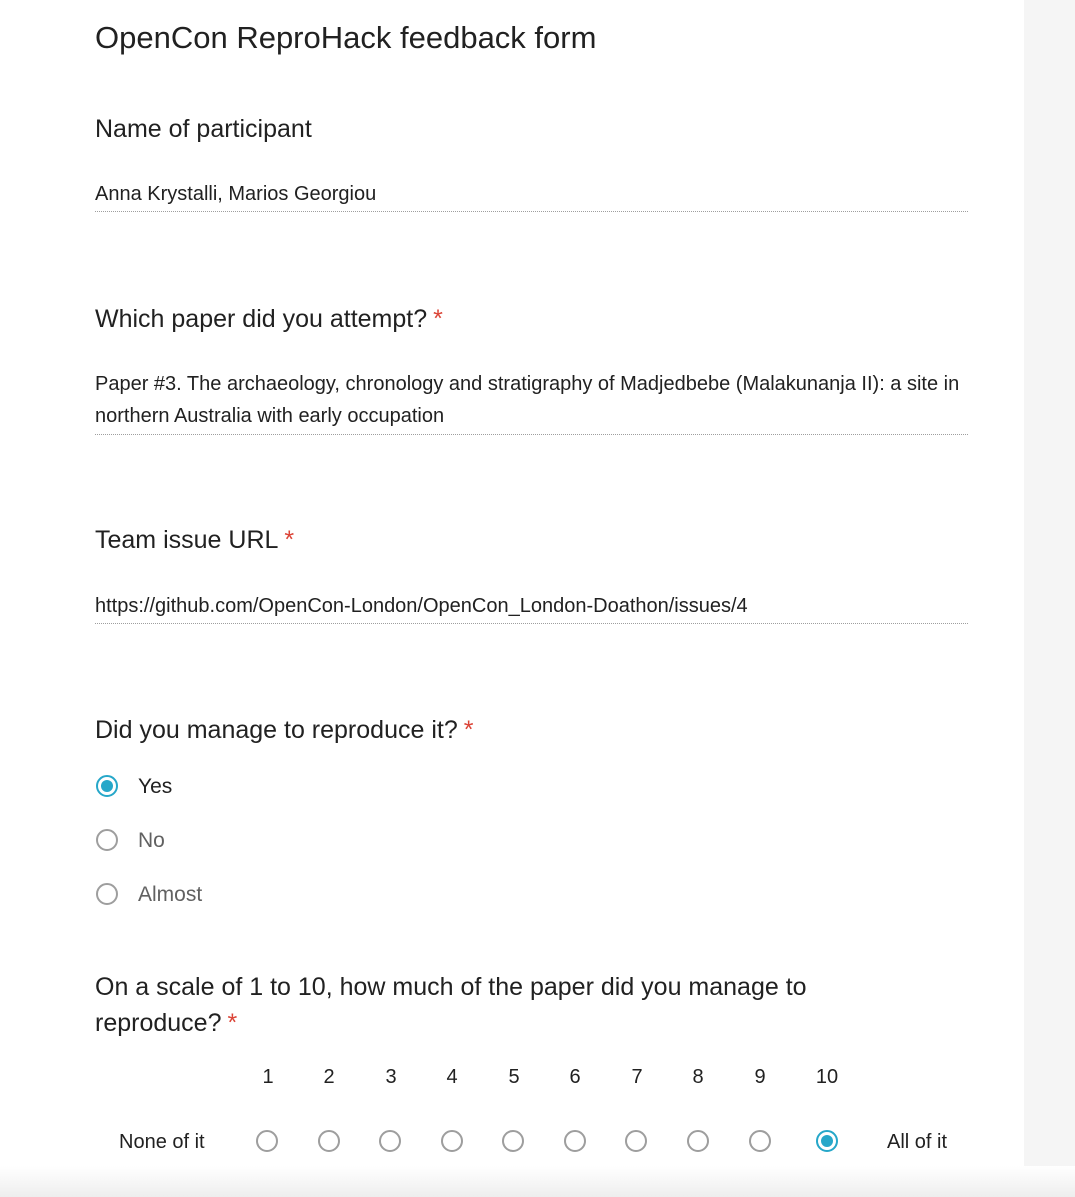  I want to click on form-title: OpenCon ReproHack feedback form, so click(346, 37).